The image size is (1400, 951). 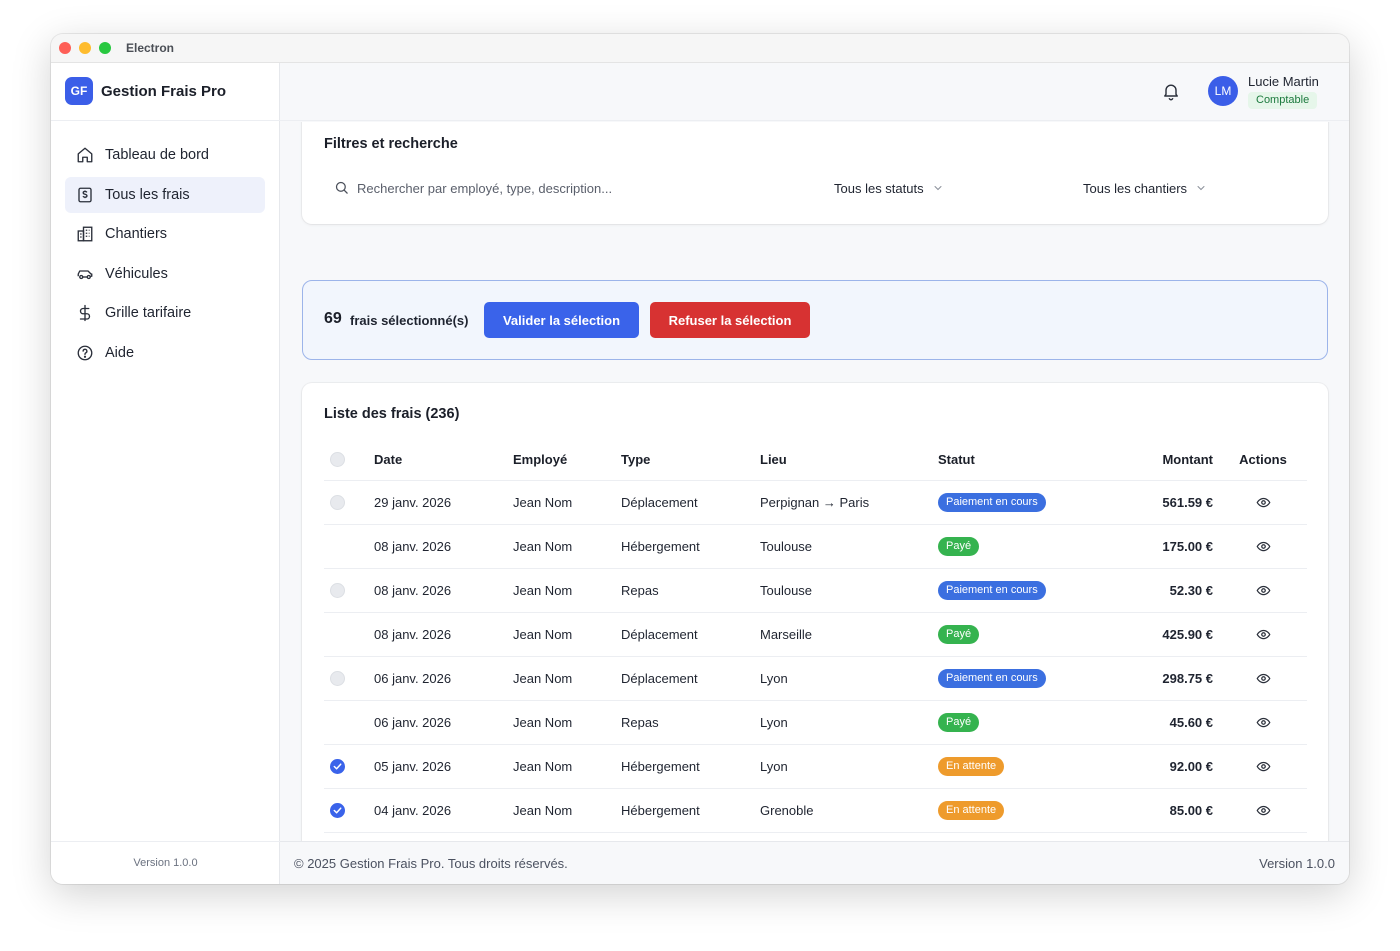 I want to click on cell-date: 05 janv. 2026, so click(x=413, y=766).